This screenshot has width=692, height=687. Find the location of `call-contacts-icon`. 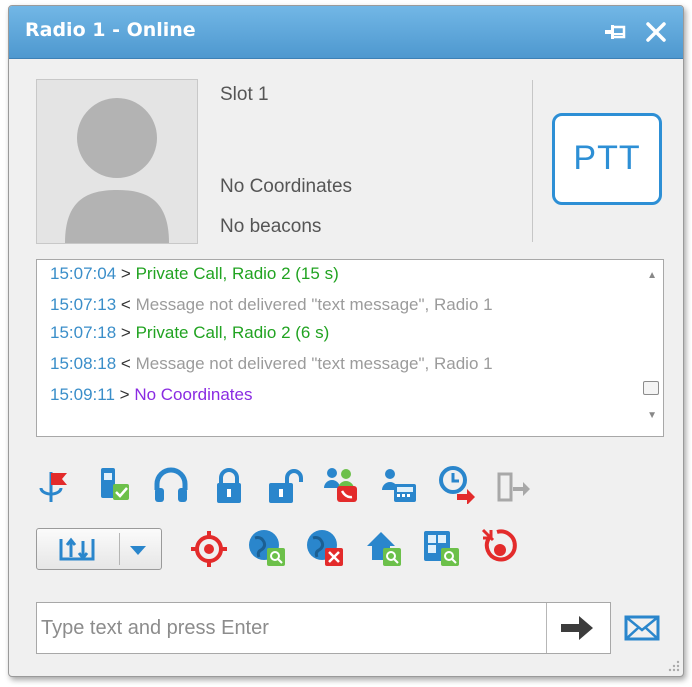

call-contacts-icon is located at coordinates (341, 484).